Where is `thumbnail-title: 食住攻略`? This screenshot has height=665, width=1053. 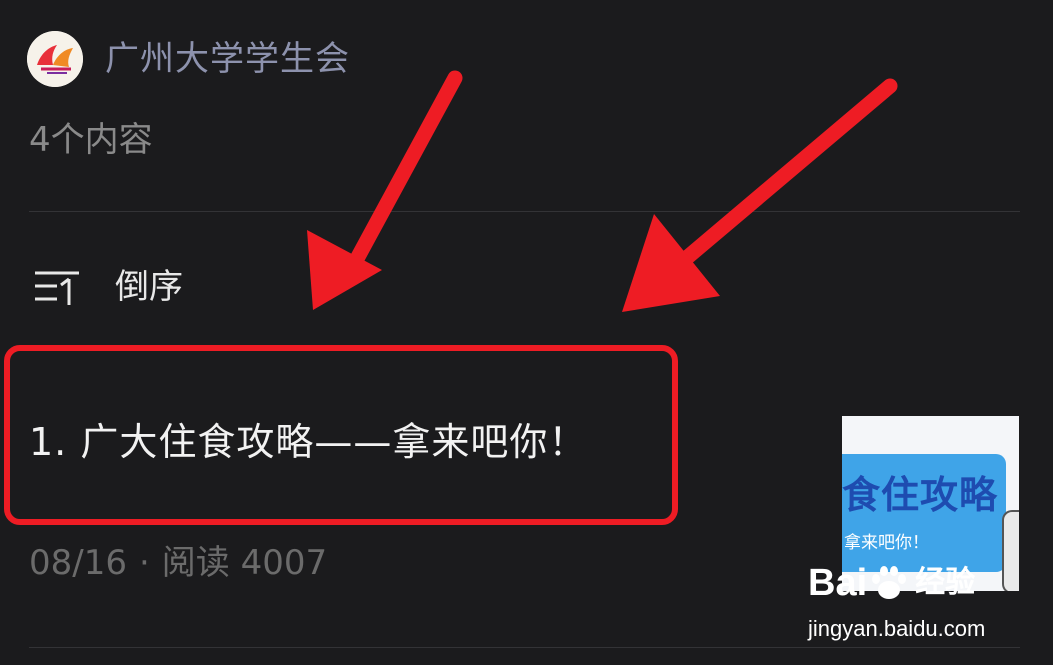
thumbnail-title: 食住攻略 is located at coordinates (920, 495).